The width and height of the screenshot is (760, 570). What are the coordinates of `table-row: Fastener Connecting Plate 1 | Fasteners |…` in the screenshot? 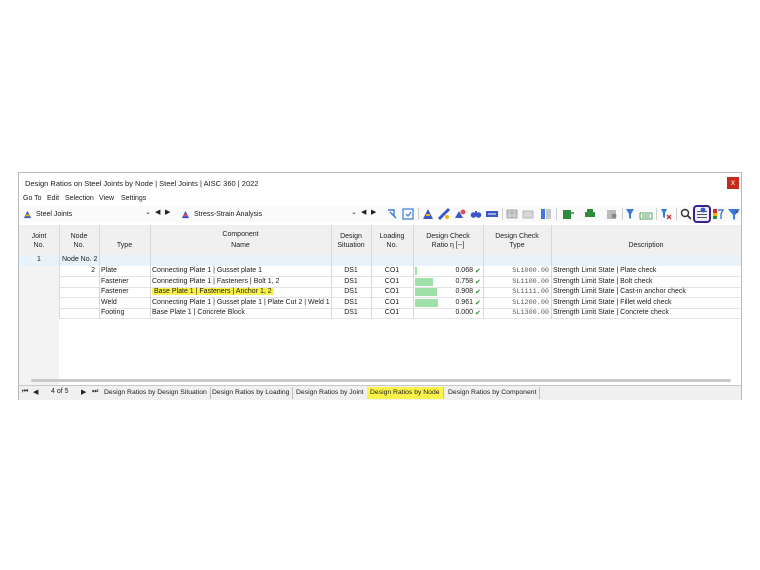 It's located at (380, 282).